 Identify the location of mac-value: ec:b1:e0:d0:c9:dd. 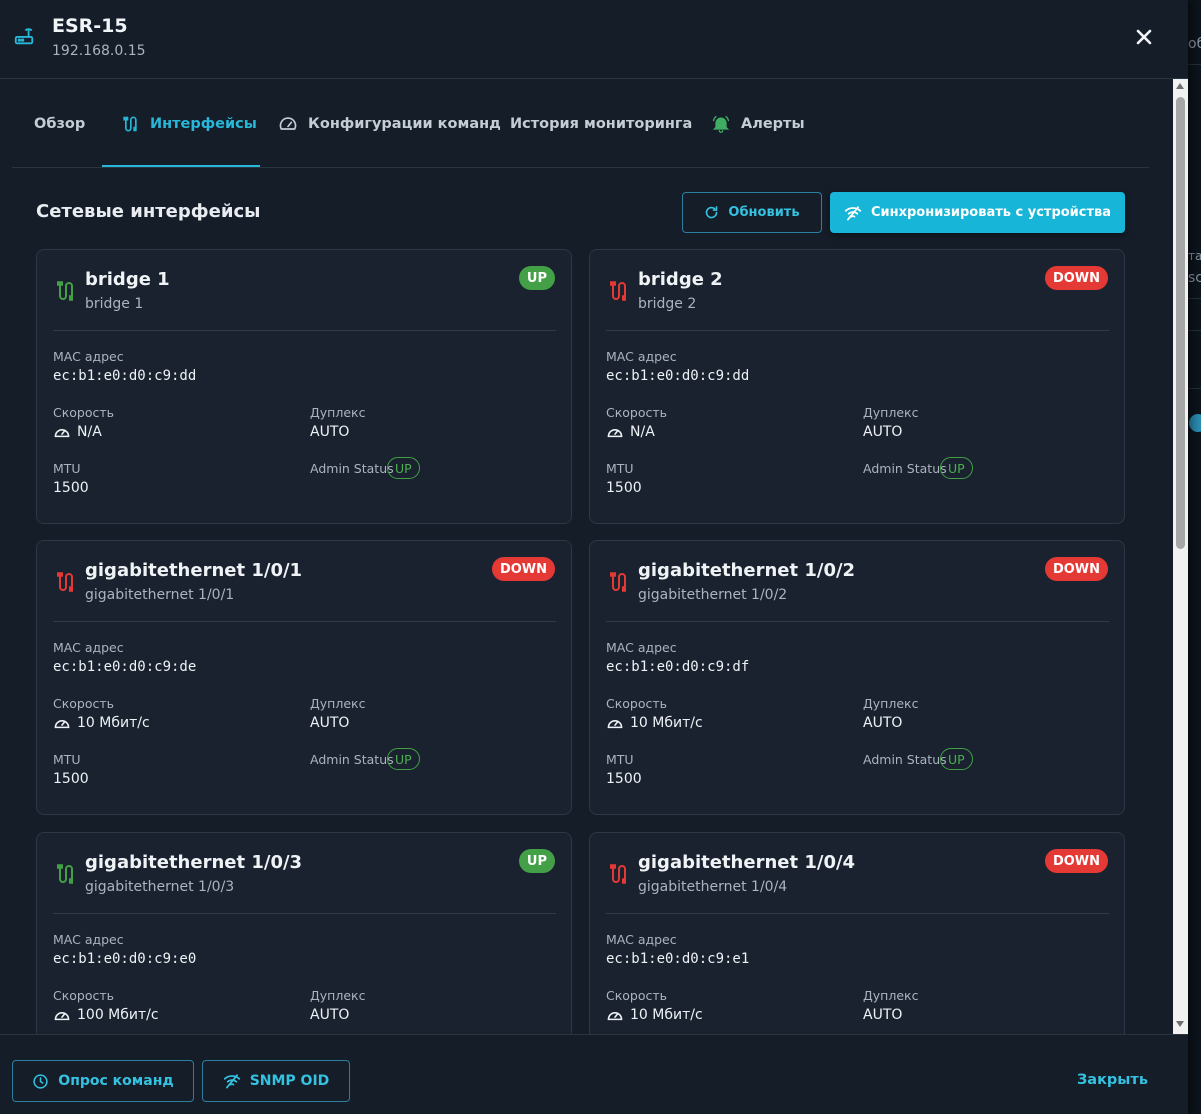
(678, 376).